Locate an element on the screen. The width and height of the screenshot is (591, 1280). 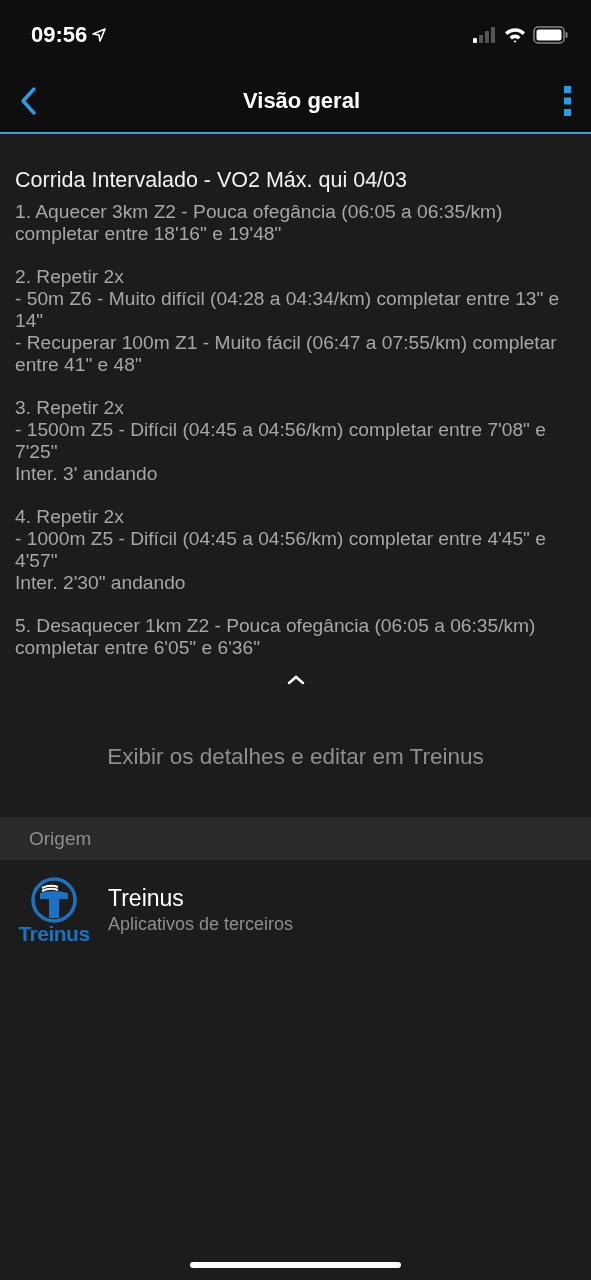
workout-step-text: Inter. 3' andando is located at coordinates (87, 474).